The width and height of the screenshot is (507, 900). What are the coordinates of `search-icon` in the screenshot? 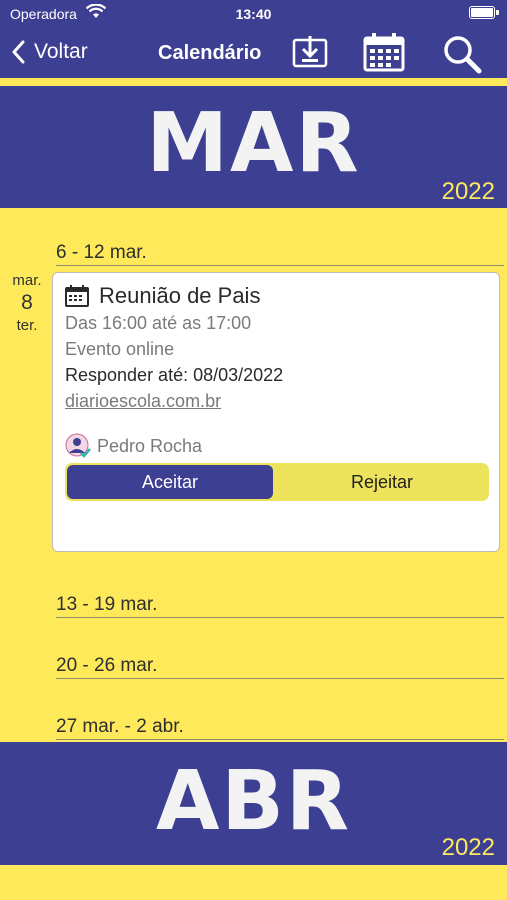 It's located at (462, 56).